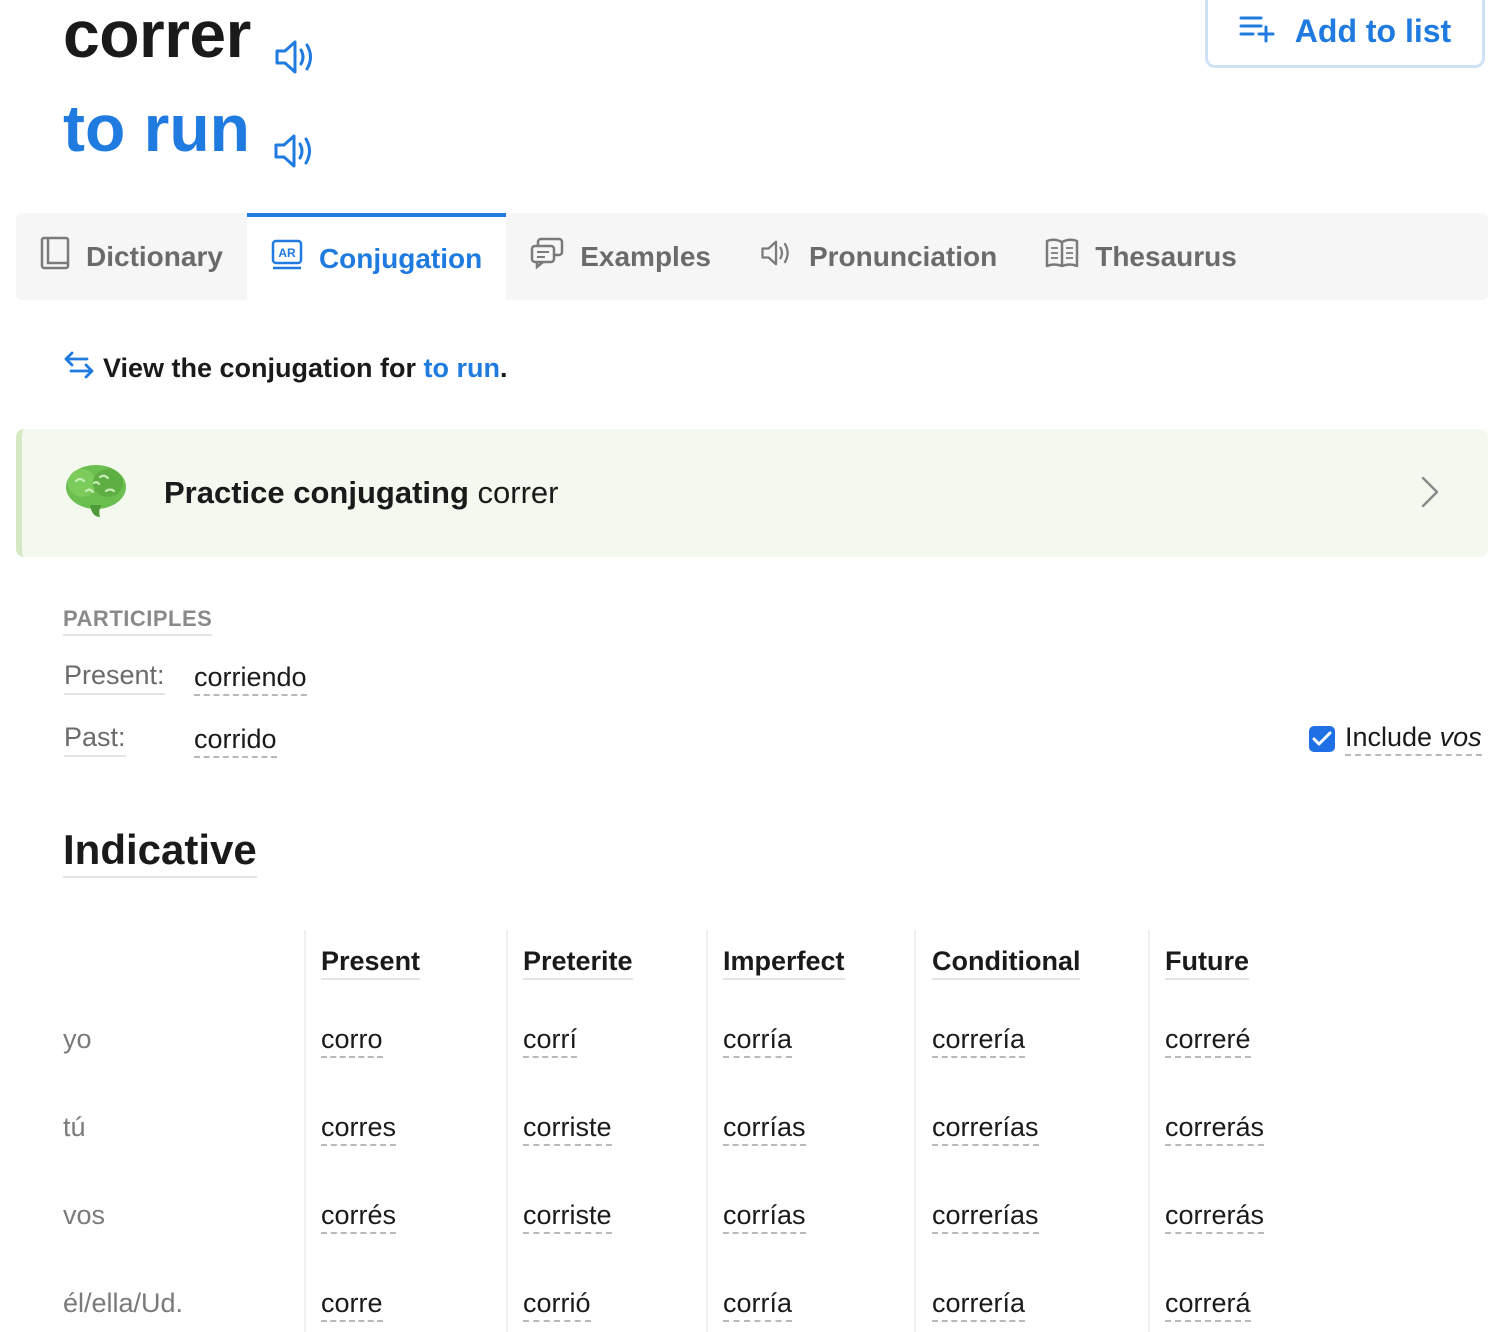 This screenshot has height=1332, width=1502. What do you see at coordinates (316, 492) in the screenshot?
I see `practice-bold: Practice conjugating` at bounding box center [316, 492].